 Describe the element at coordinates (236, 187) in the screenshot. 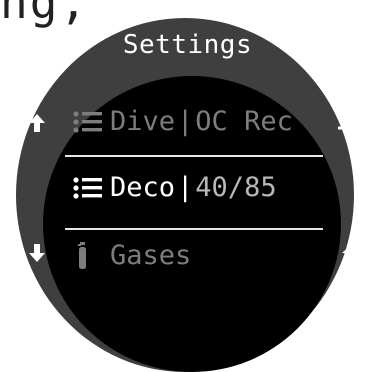

I see `menu-item-value: 40/85` at that location.